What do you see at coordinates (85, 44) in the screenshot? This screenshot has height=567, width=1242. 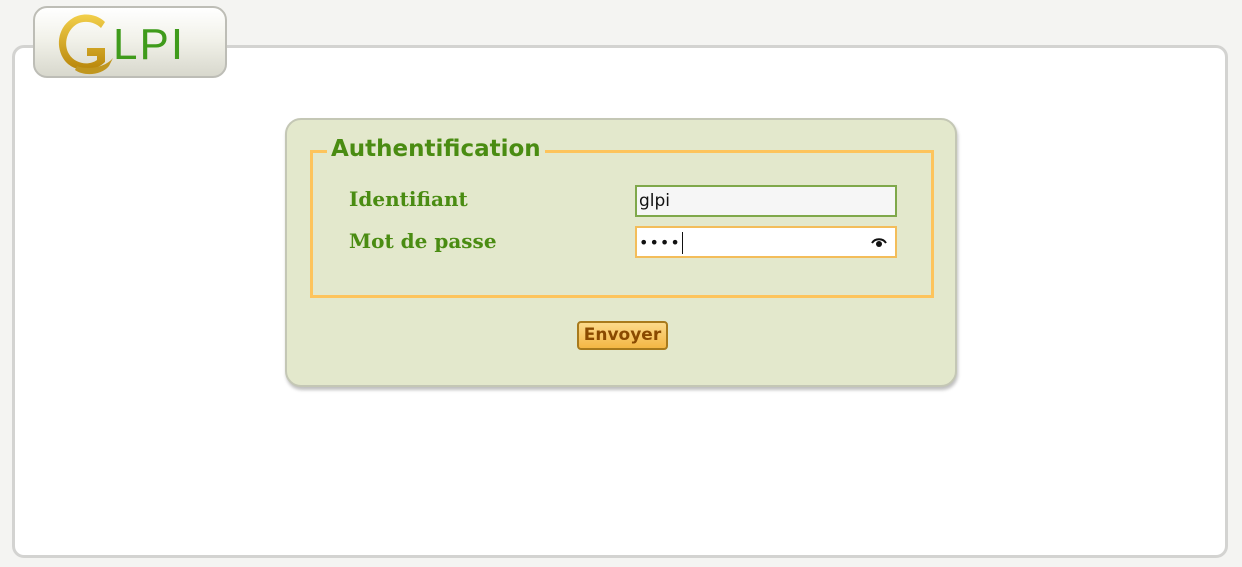 I see `logo-g-icon` at bounding box center [85, 44].